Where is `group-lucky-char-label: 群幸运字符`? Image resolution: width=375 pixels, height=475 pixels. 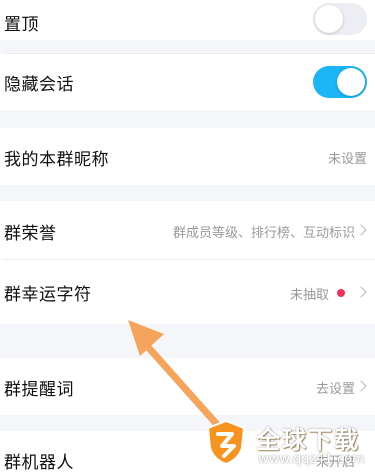 group-lucky-char-label: 群幸运字符 is located at coordinates (48, 295).